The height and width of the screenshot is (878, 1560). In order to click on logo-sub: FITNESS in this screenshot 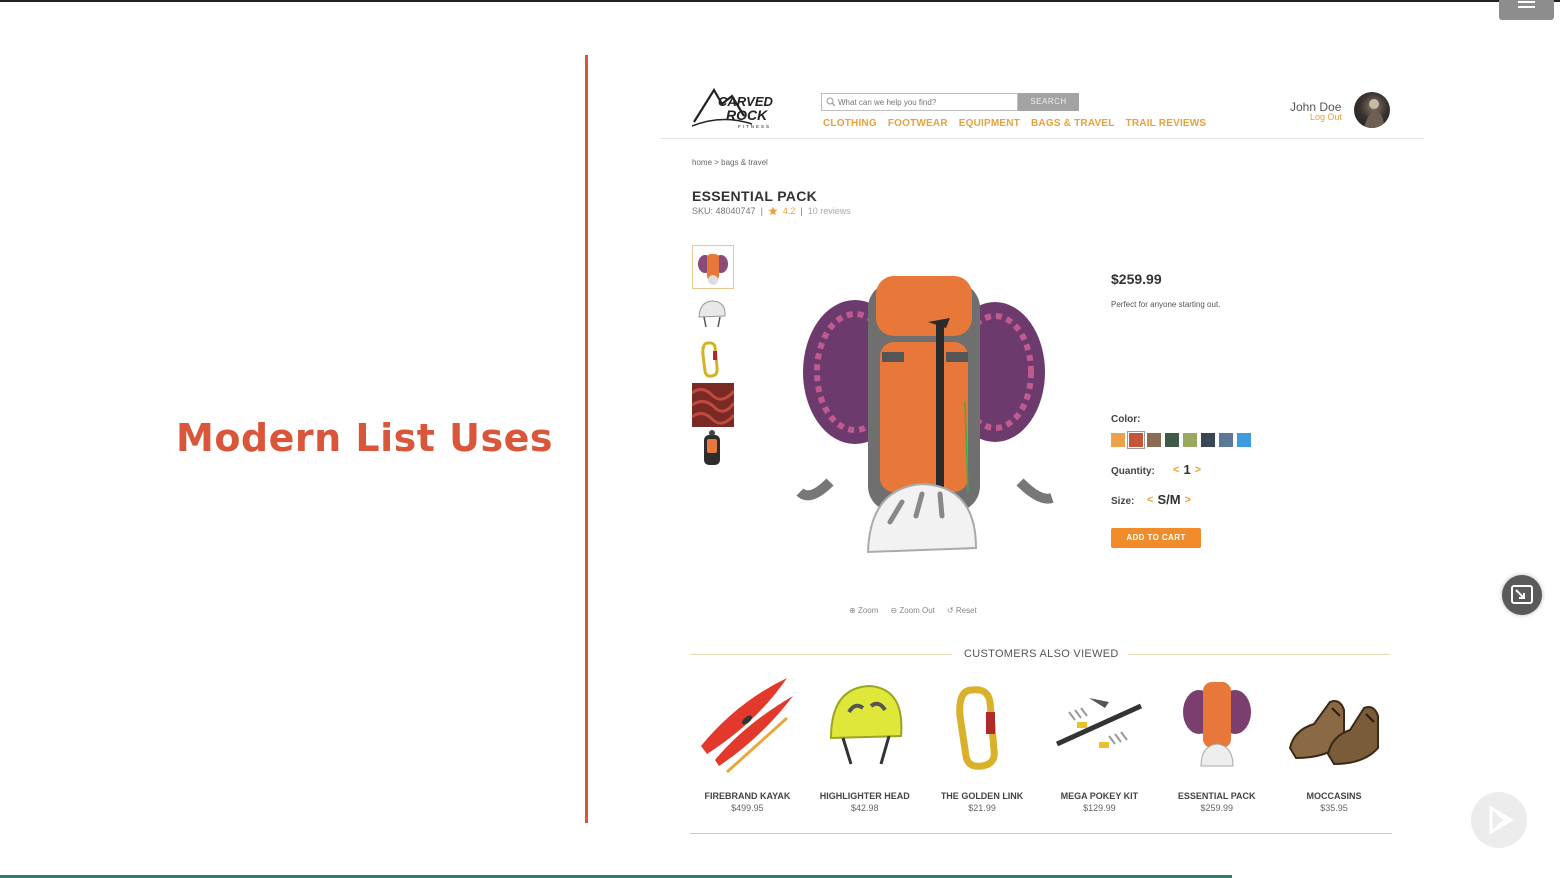, I will do `click(754, 126)`.